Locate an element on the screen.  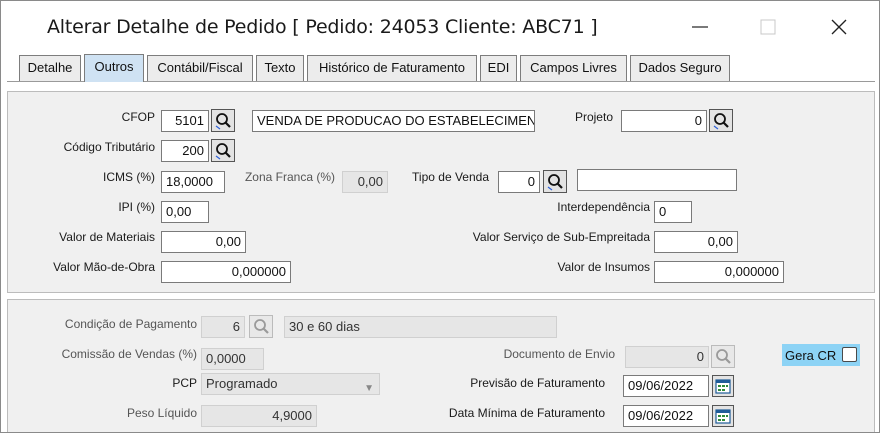
zona-franca-label: Zona Franca (%) is located at coordinates (289, 177).